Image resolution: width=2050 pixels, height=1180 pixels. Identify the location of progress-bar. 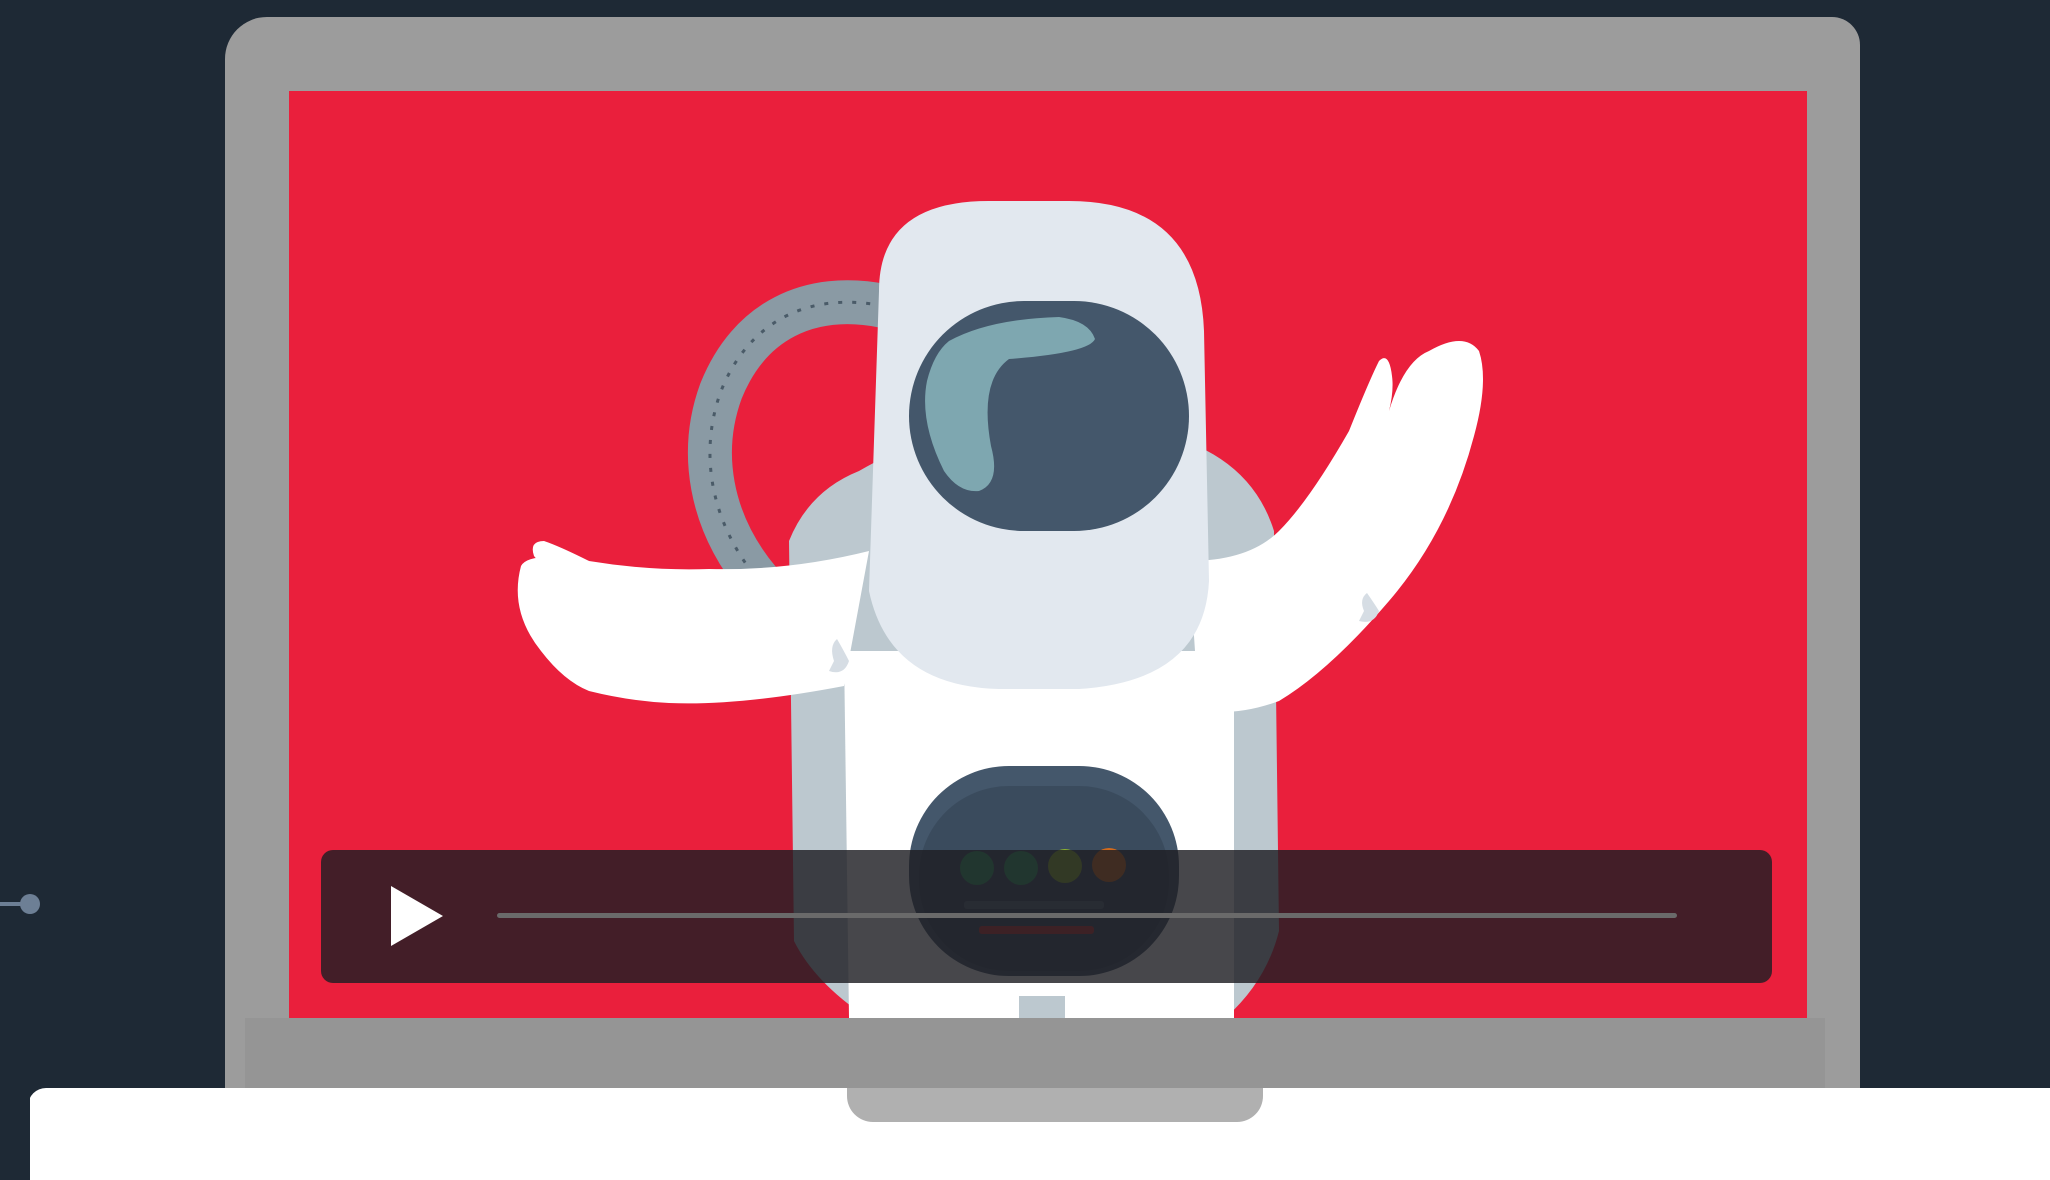
(1087, 915).